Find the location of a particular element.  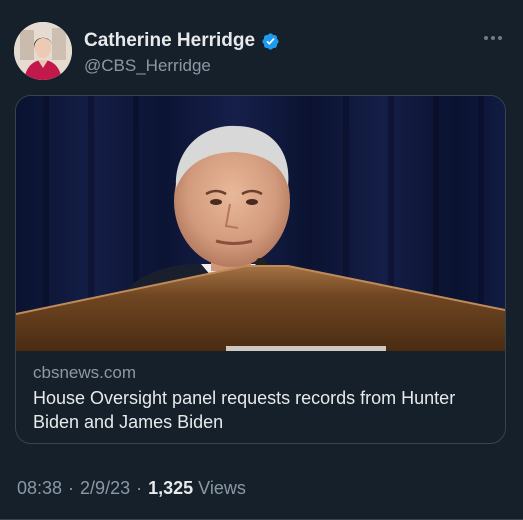

verified-badge-icon is located at coordinates (270, 41).